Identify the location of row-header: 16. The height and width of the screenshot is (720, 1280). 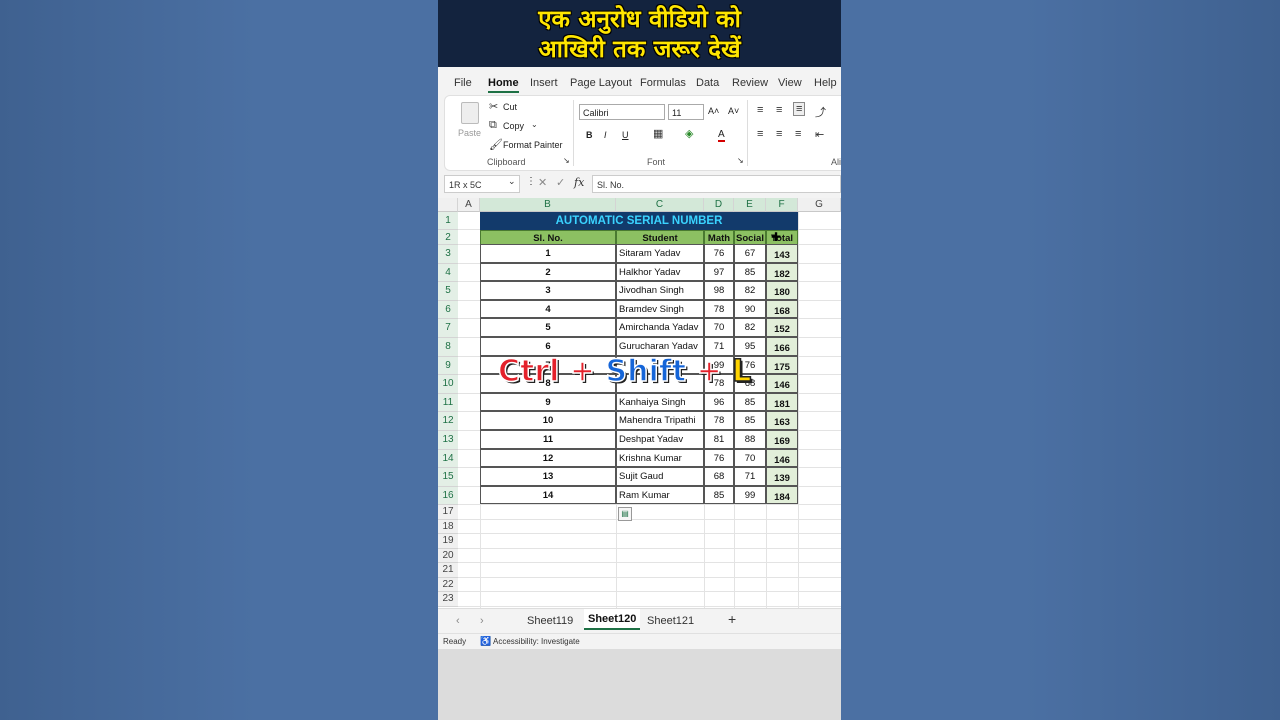
(448, 496).